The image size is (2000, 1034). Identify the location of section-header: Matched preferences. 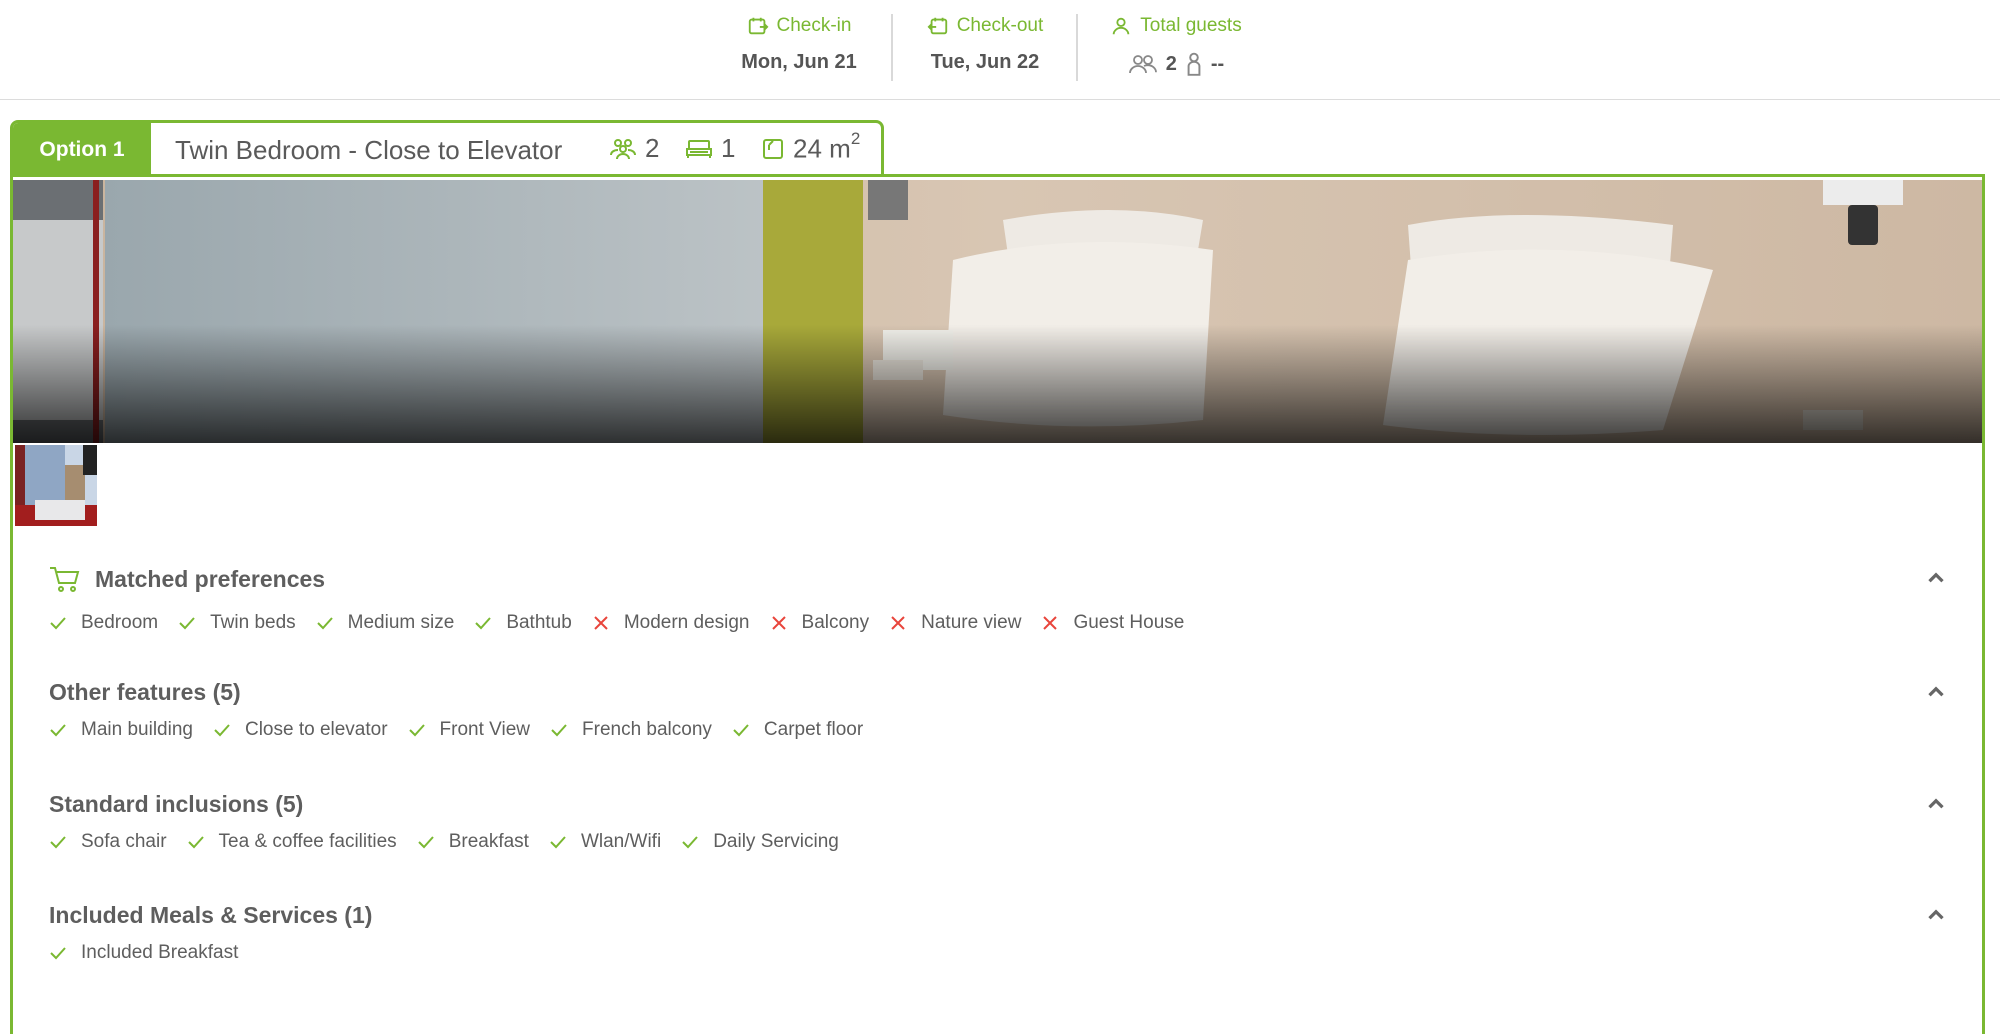
(187, 579).